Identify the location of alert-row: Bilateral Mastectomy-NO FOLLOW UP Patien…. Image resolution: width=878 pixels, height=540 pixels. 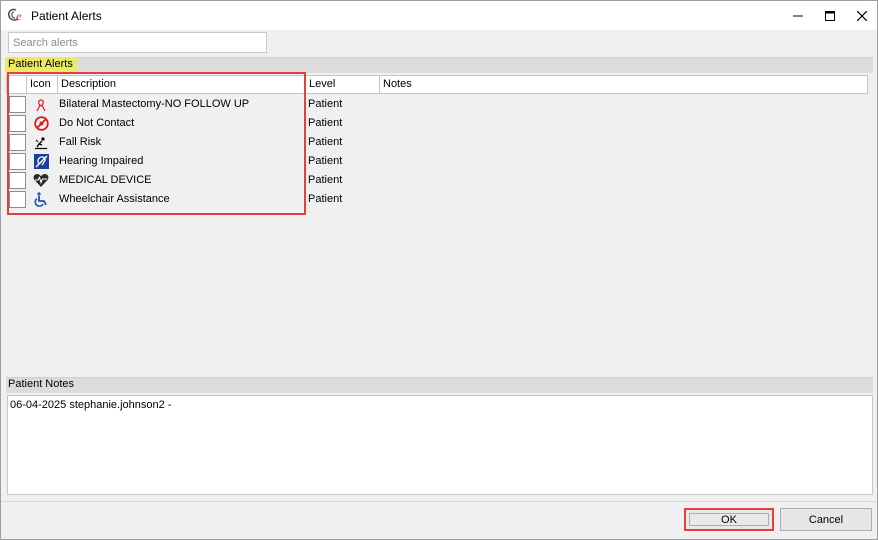
(437, 104).